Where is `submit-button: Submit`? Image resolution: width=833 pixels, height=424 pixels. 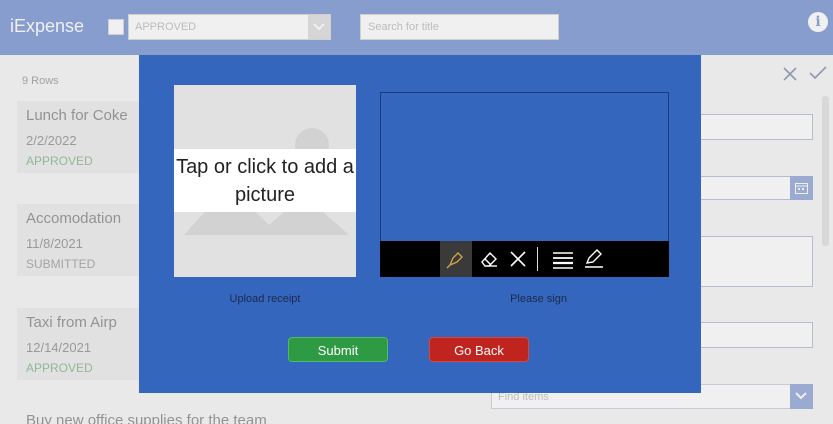
submit-button: Submit is located at coordinates (338, 349).